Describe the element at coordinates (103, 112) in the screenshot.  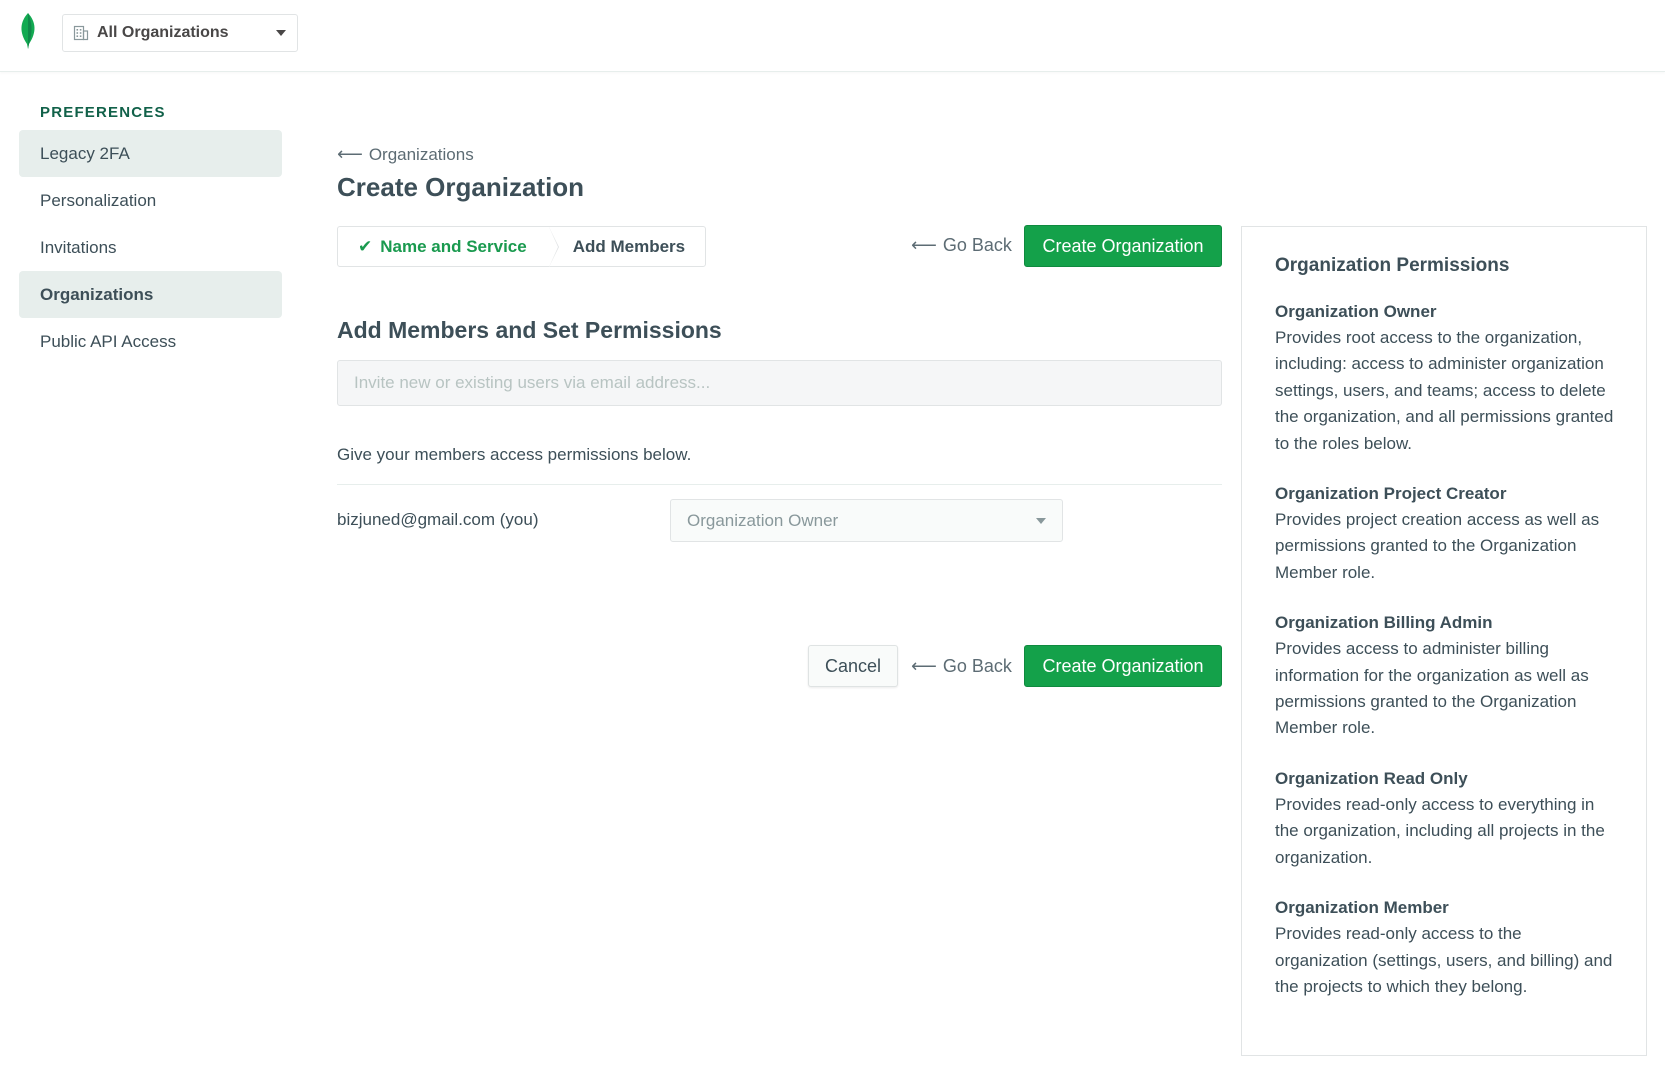
I see `sidebar-heading: PREFERENCES` at that location.